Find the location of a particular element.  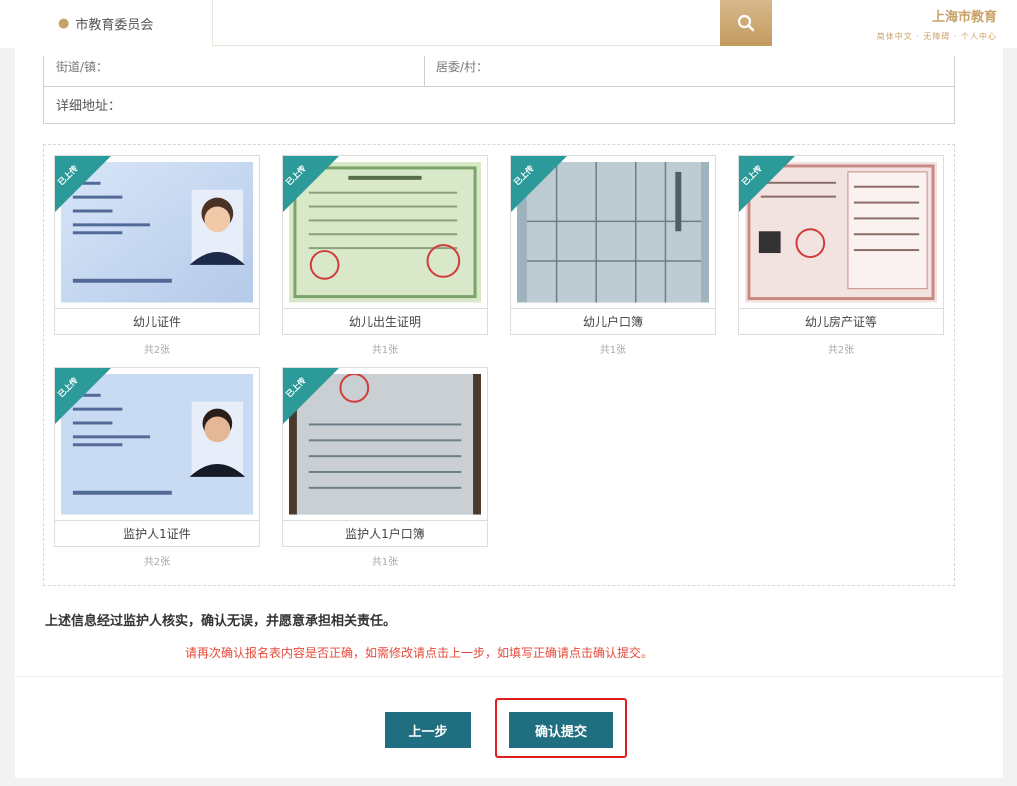

brand-links: 简体中文 · 无障碍 · 个人中心 is located at coordinates (937, 36).